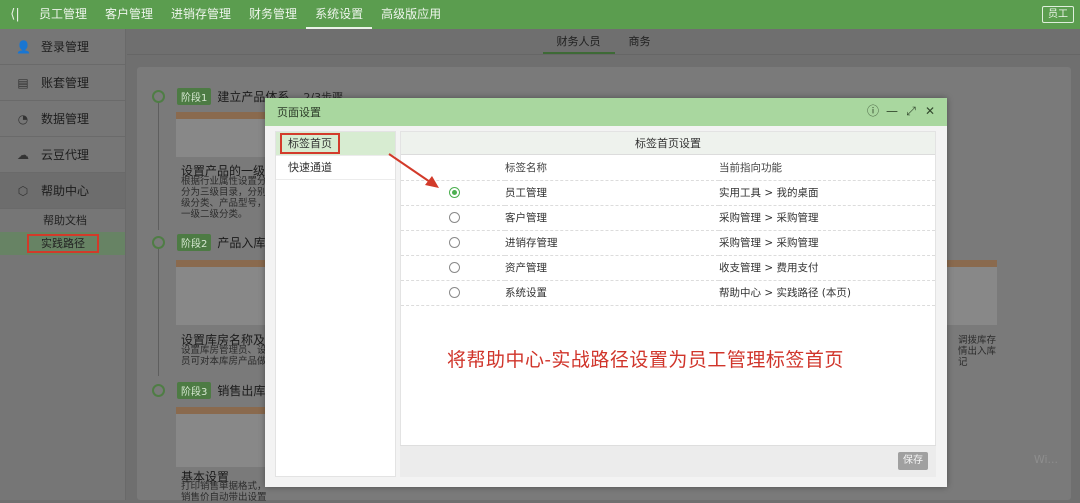 This screenshot has width=1080, height=503. I want to click on maximize-icon: ⤢, so click(911, 111).